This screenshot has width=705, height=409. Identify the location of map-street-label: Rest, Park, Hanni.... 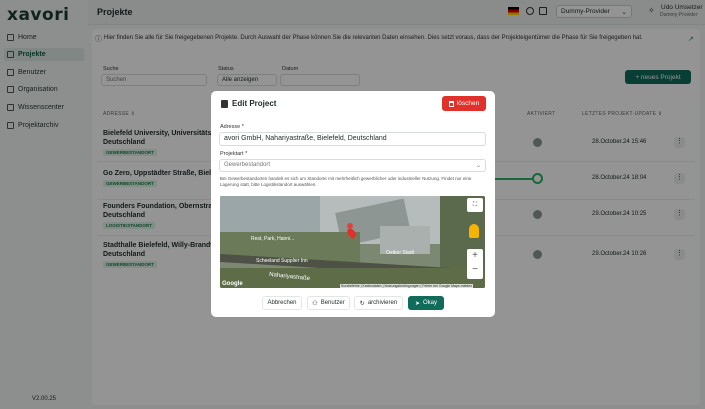
(273, 239).